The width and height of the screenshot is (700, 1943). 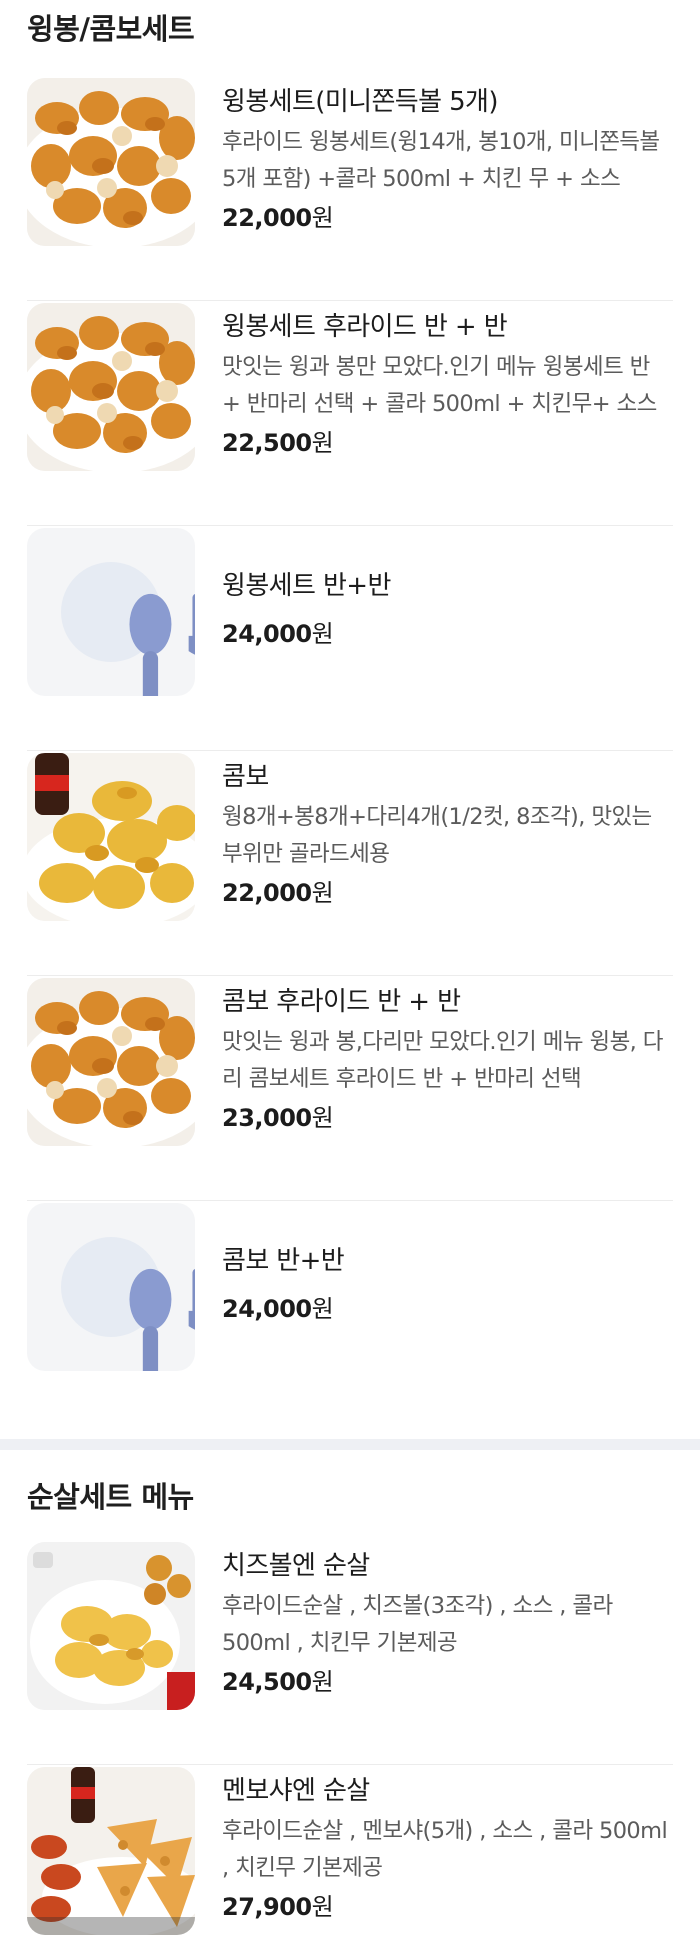 I want to click on menu-item-price: 24,500원, so click(x=447, y=1682).